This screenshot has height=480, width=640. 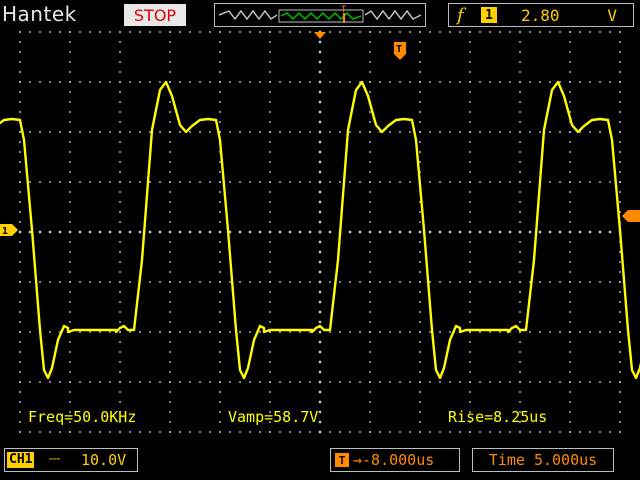 I want to click on trigger-status: f 1 2.80 V, so click(x=541, y=15).